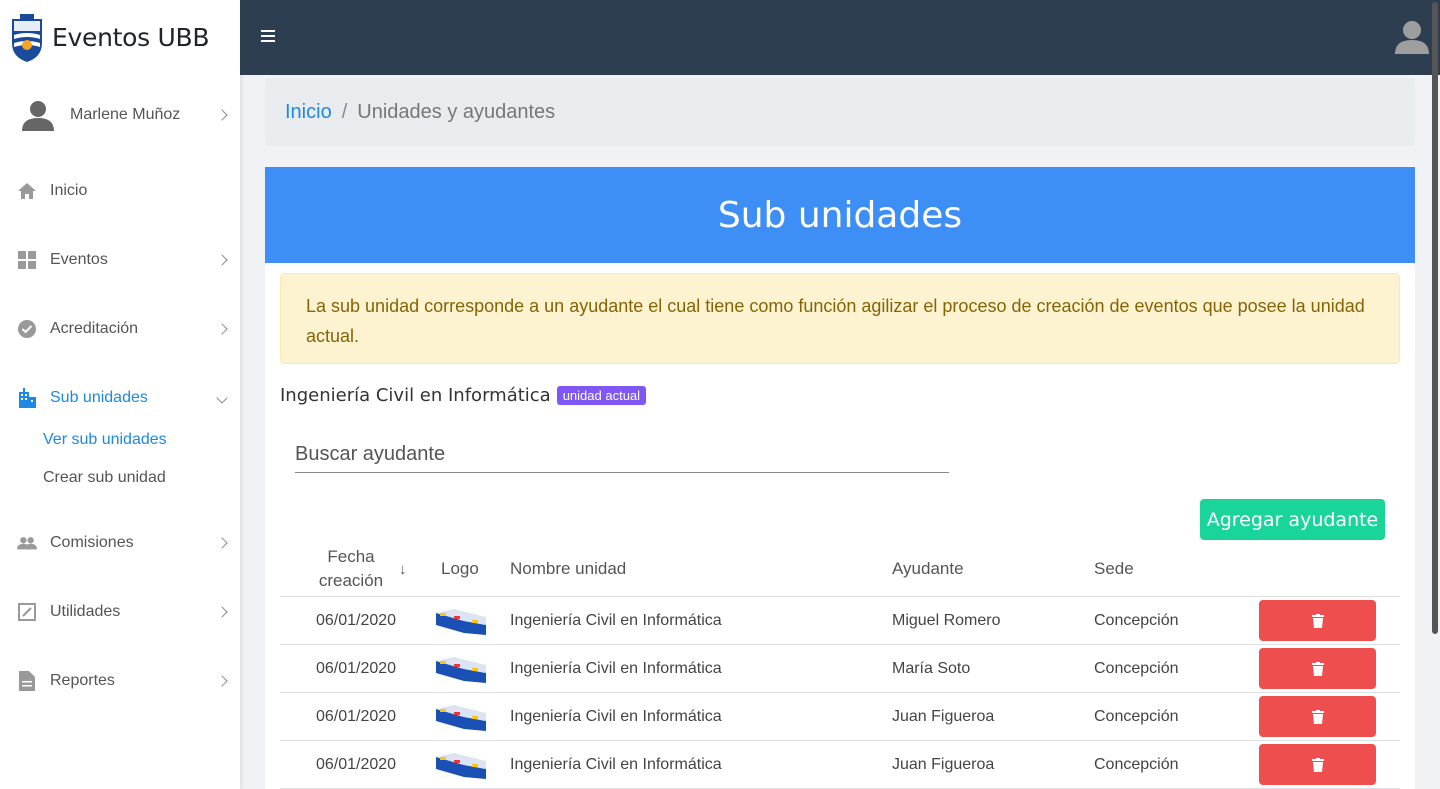  Describe the element at coordinates (568, 568) in the screenshot. I see `column-header-nombre: Nombre unidad` at that location.